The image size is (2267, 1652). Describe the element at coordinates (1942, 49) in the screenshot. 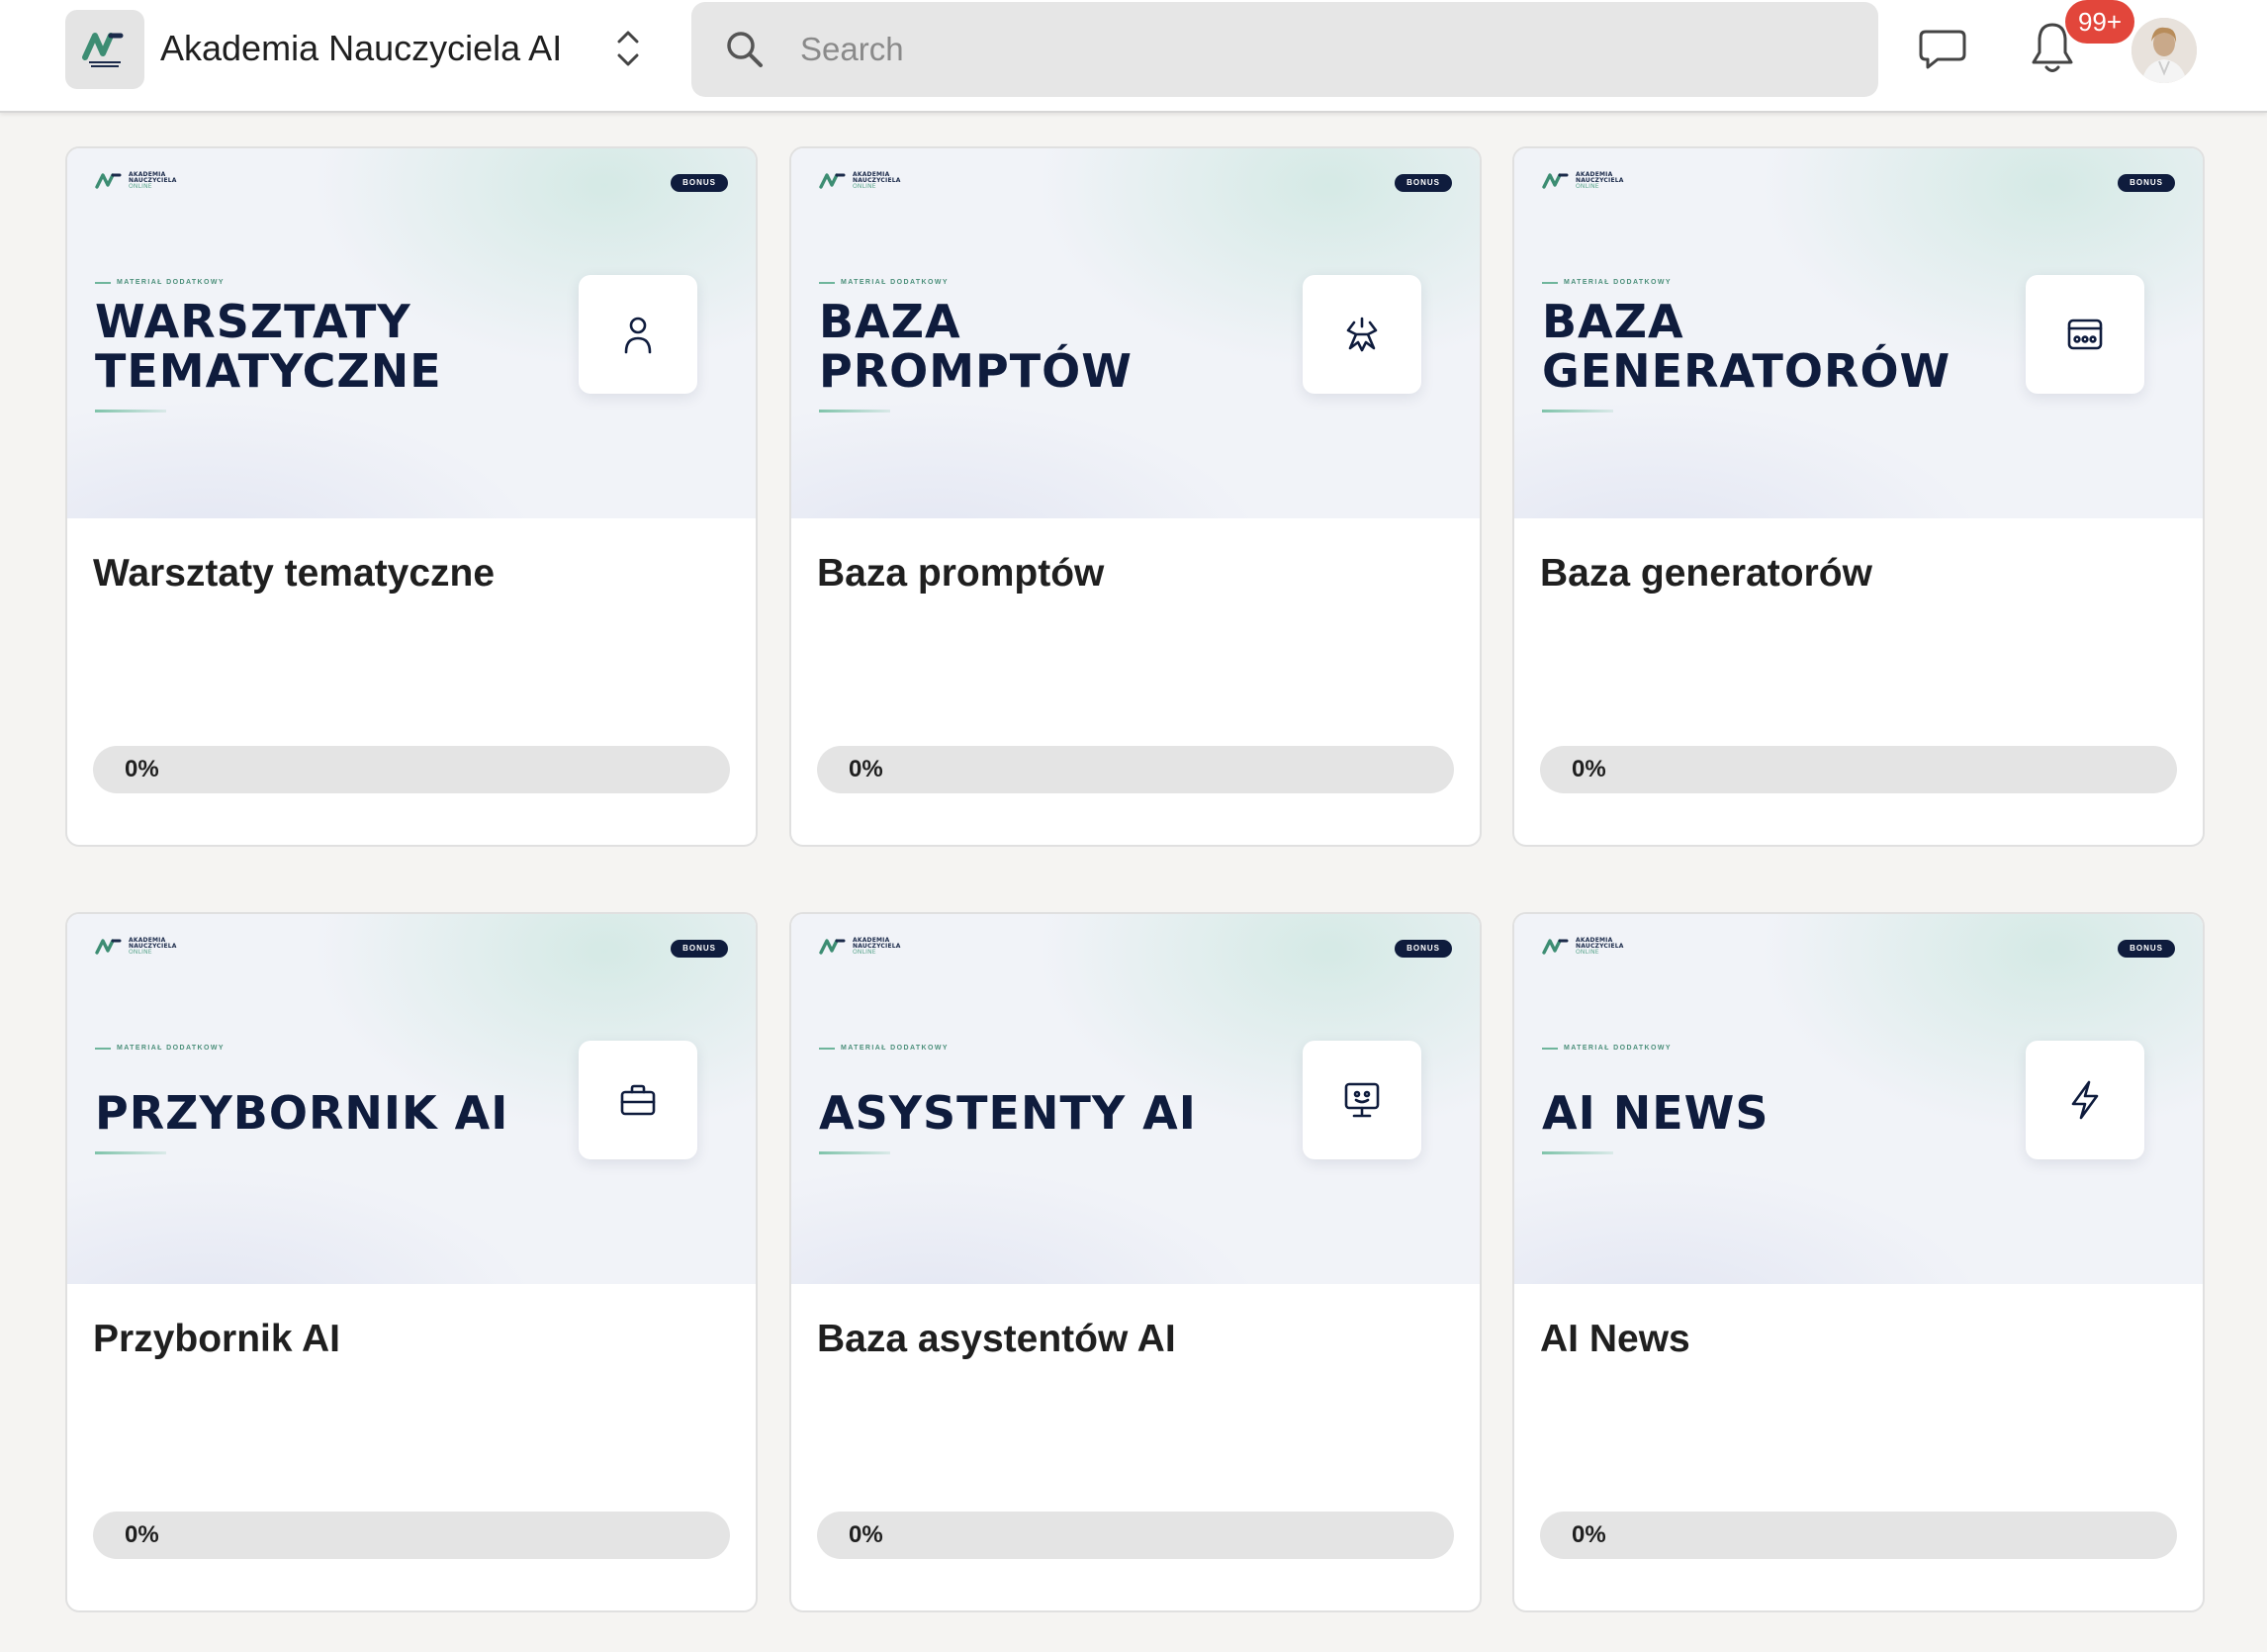

I see `chat-bubble-icon` at that location.